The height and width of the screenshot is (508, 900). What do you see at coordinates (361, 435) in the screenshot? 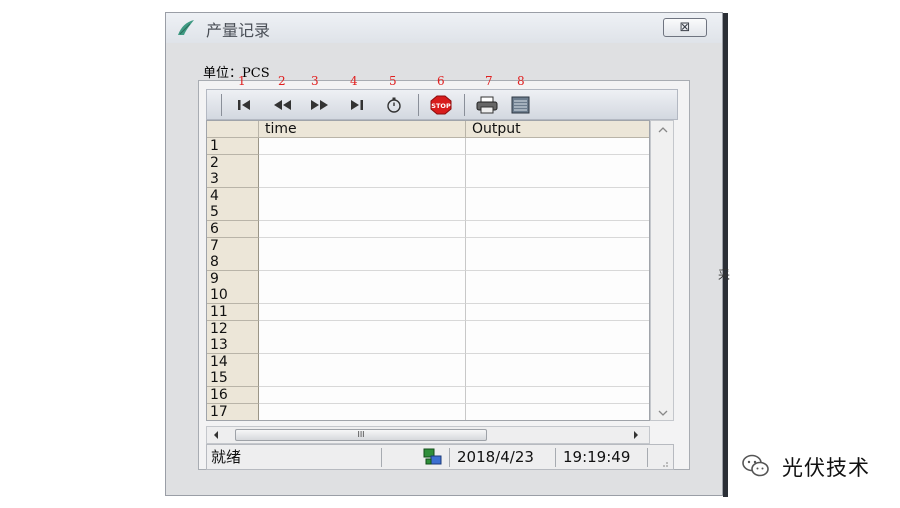
I see `horizontal-scroll-thumb: III` at bounding box center [361, 435].